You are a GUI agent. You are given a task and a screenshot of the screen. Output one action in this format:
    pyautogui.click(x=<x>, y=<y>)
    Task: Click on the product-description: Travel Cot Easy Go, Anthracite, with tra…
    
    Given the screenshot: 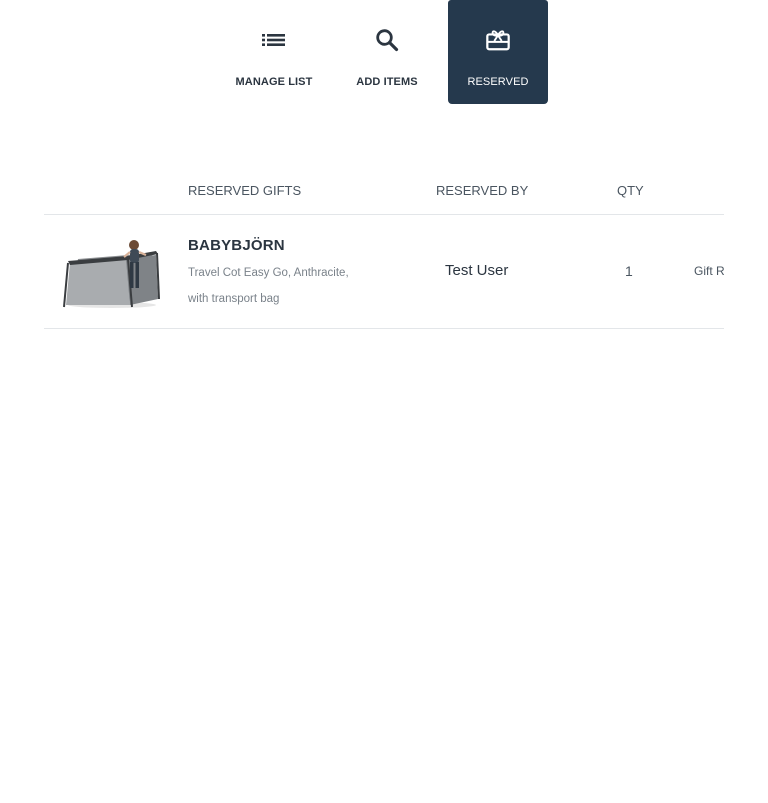 What is the action you would take?
    pyautogui.click(x=268, y=286)
    